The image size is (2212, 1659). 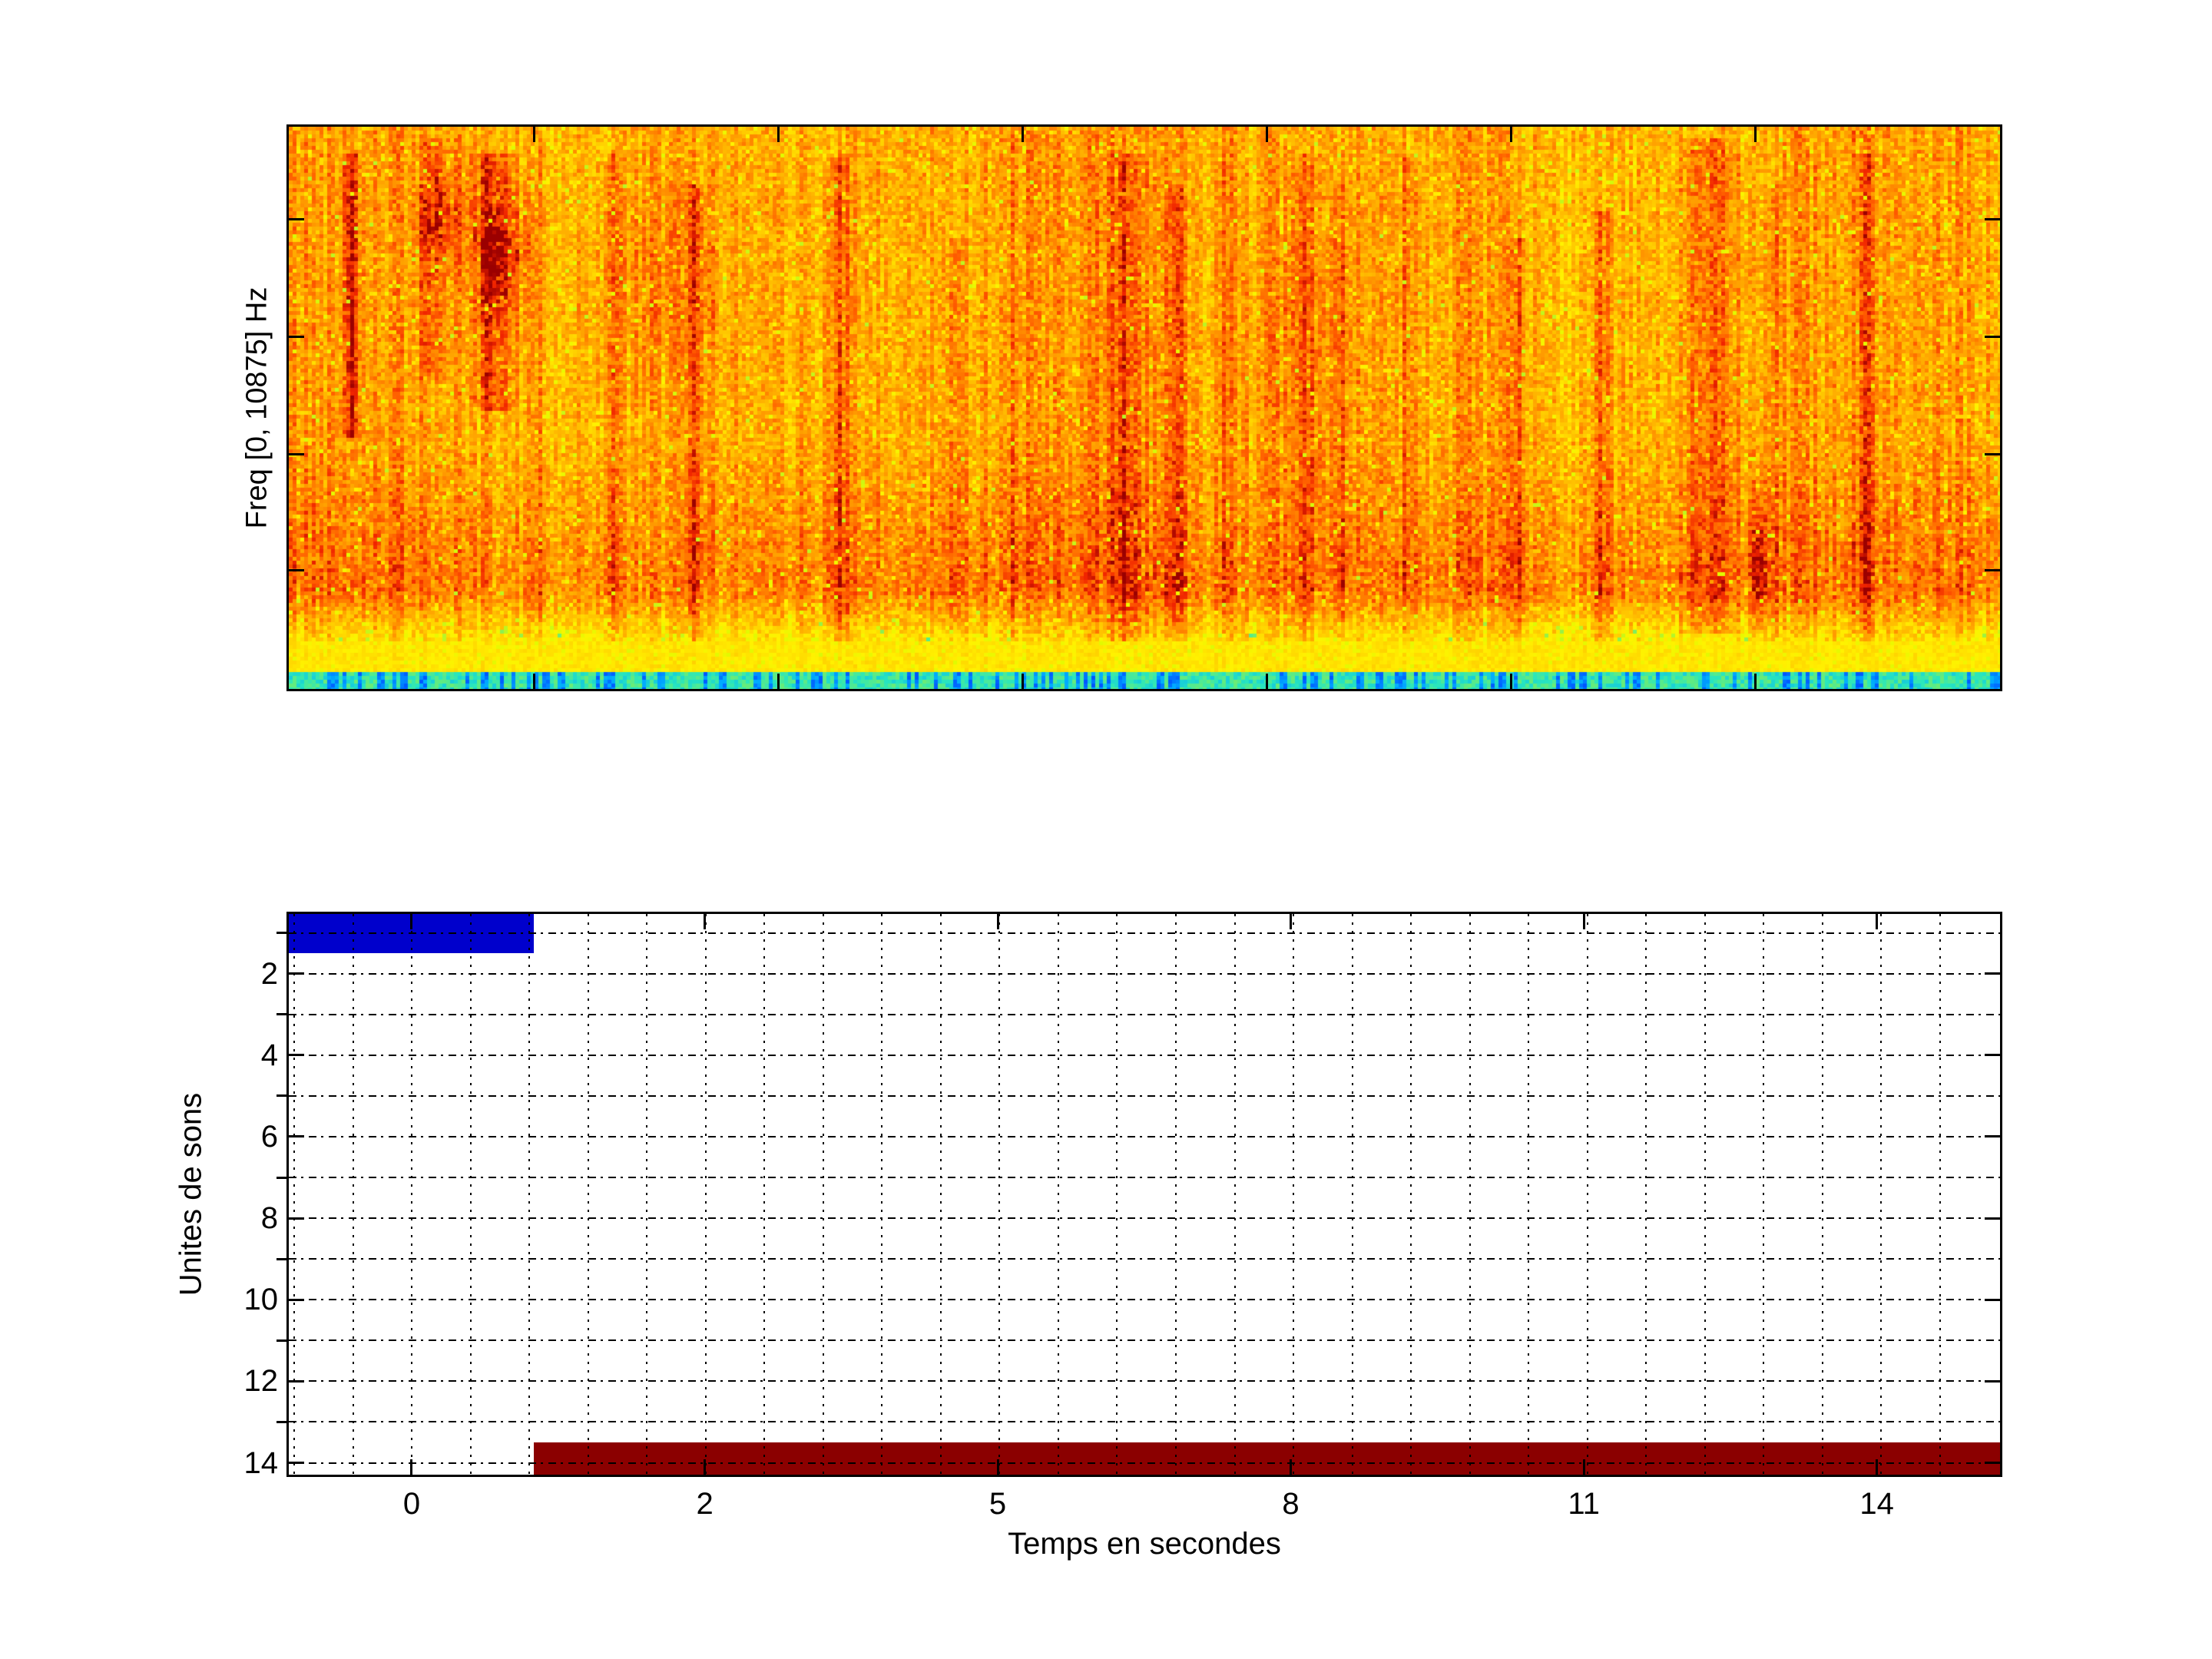 I want to click on spectrogram-y-axis-label: Freq [0, 10875] Hz, so click(x=256, y=407).